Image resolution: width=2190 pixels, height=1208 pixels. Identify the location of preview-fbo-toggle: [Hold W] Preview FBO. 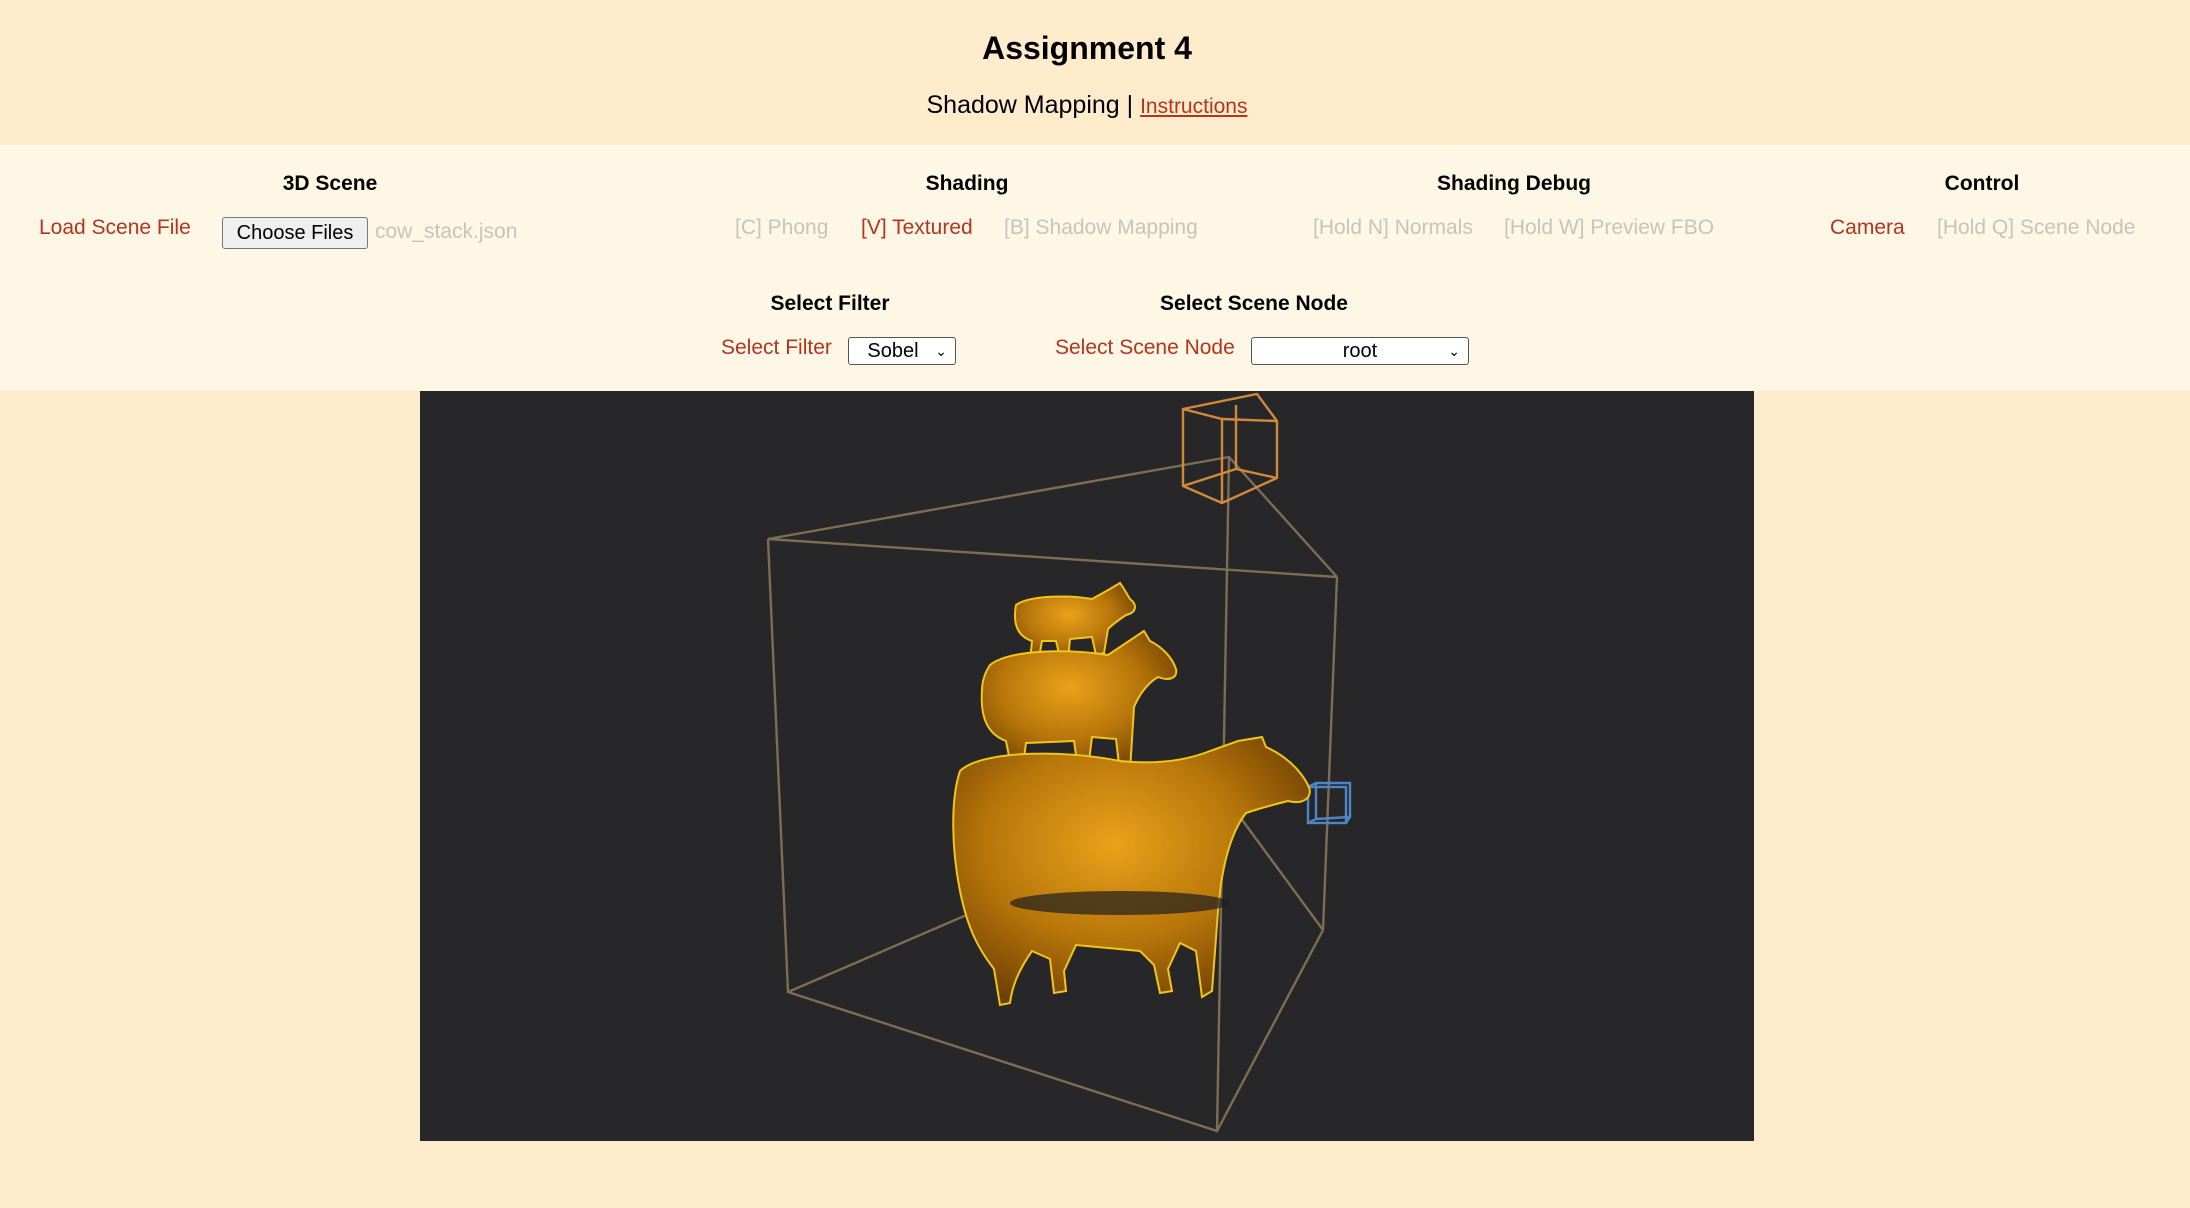
(1609, 228).